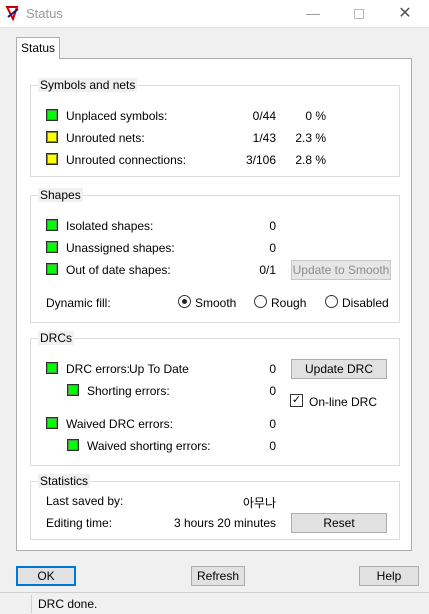 The image size is (429, 614). Describe the element at coordinates (46, 576) in the screenshot. I see `ok-button: OK` at that location.